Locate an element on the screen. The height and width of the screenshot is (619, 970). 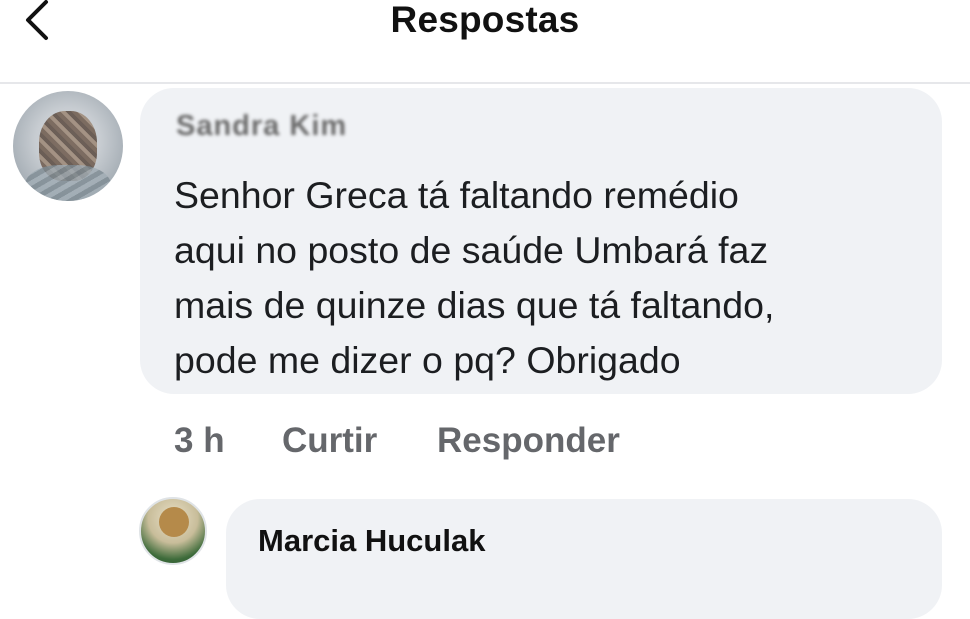
comment-author: Sandra Kim is located at coordinates (261, 126).